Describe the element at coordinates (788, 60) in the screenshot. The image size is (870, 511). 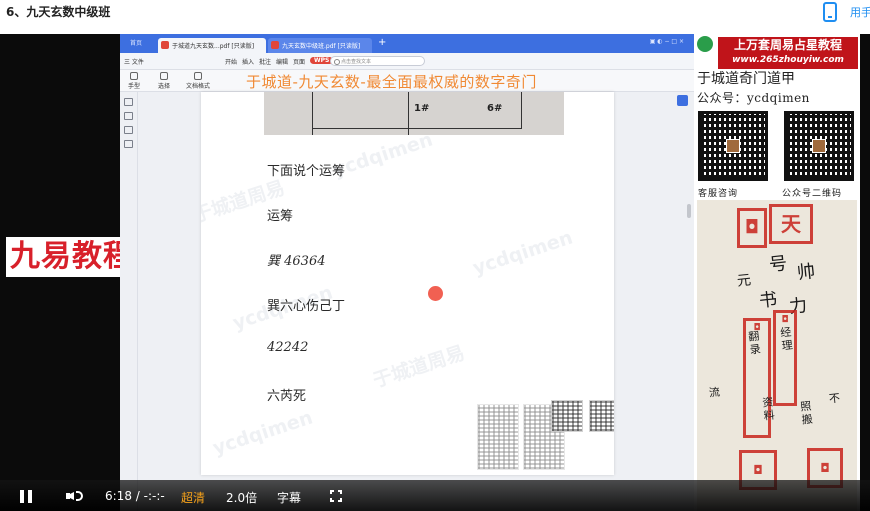
I see `ad-banner-url: www.265zhouyiw.com` at that location.